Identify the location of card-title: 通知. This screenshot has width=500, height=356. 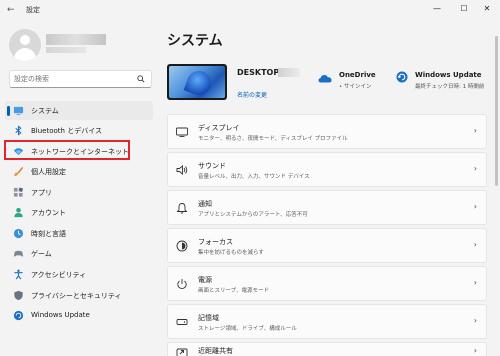
(205, 204).